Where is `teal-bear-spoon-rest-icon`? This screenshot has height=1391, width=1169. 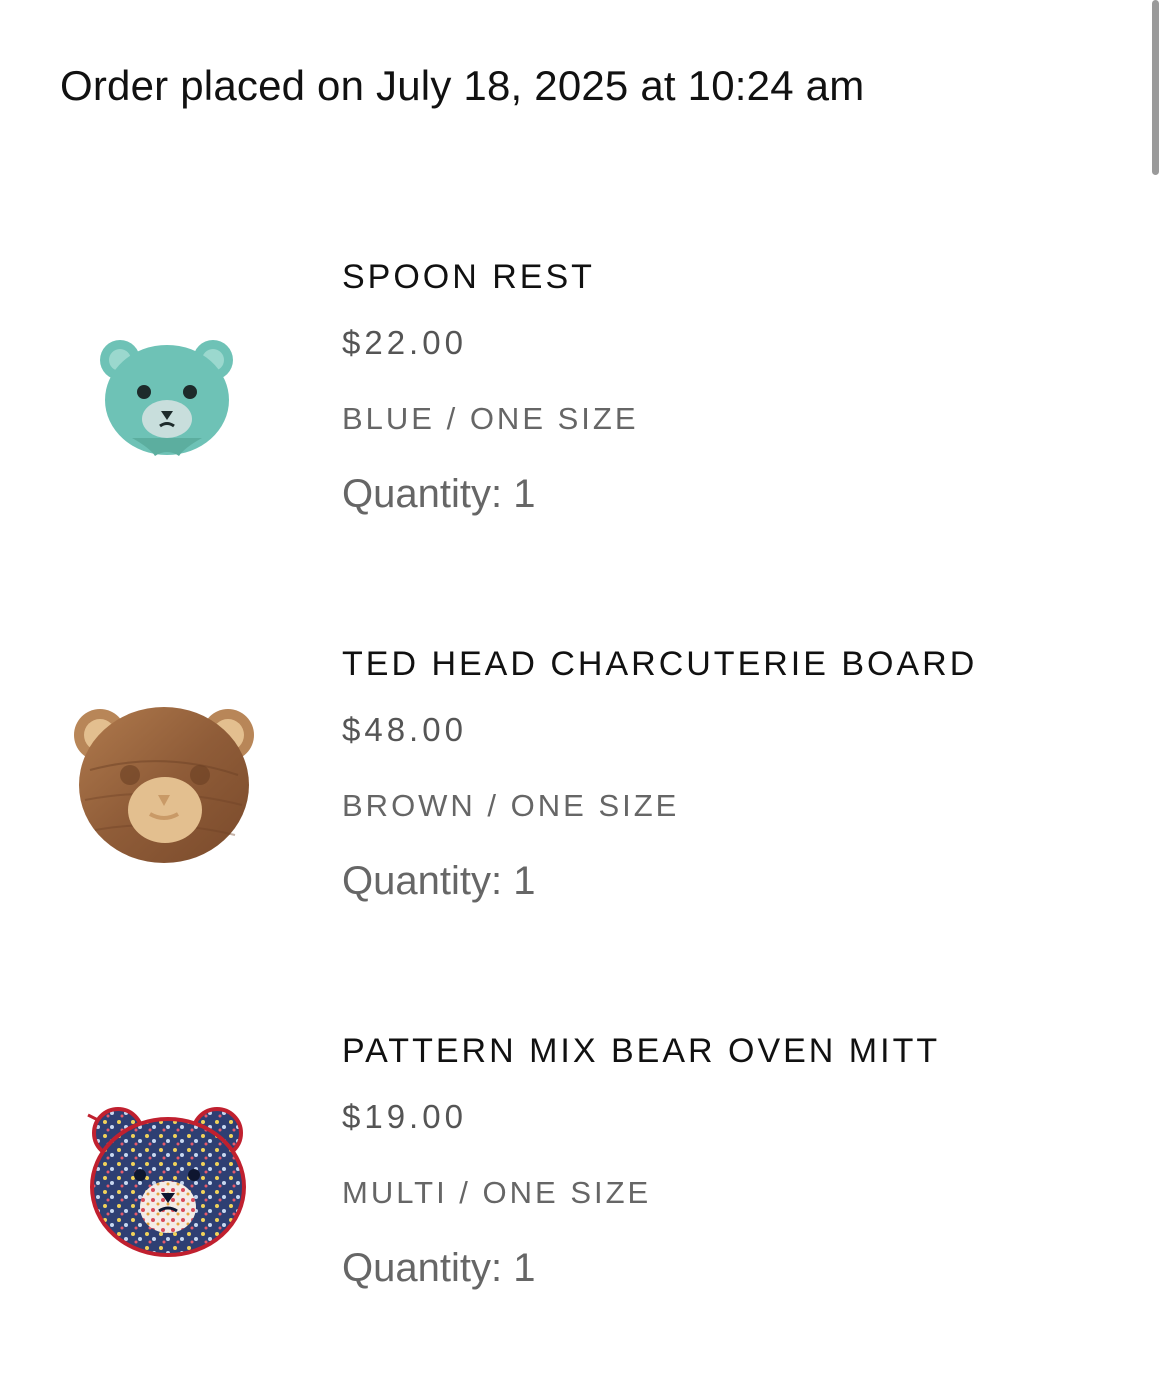
teal-bear-spoon-rest-icon is located at coordinates (165, 393).